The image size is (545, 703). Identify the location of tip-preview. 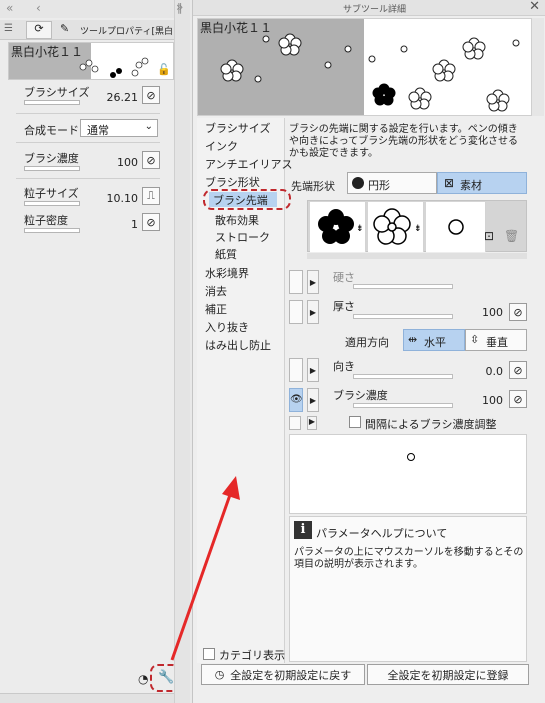
(408, 474).